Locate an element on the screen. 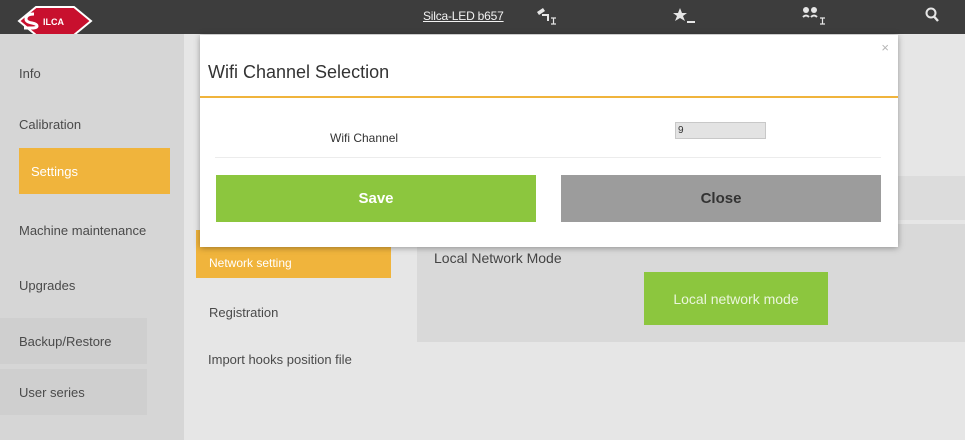 This screenshot has height=440, width=965. sidebar-item-backup-restore: Backup/Restore is located at coordinates (73, 341).